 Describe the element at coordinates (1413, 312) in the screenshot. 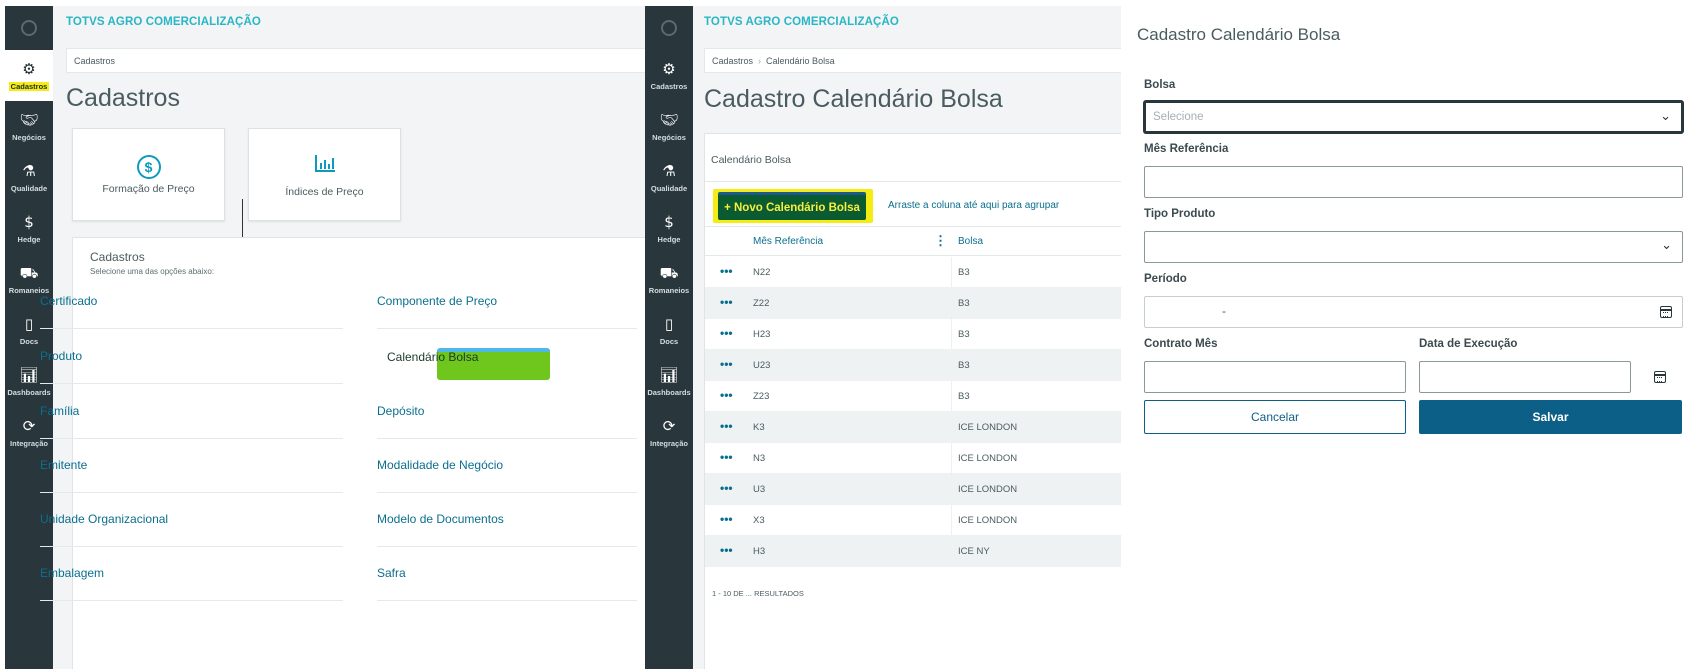

I see `periodo-range-input: -` at that location.